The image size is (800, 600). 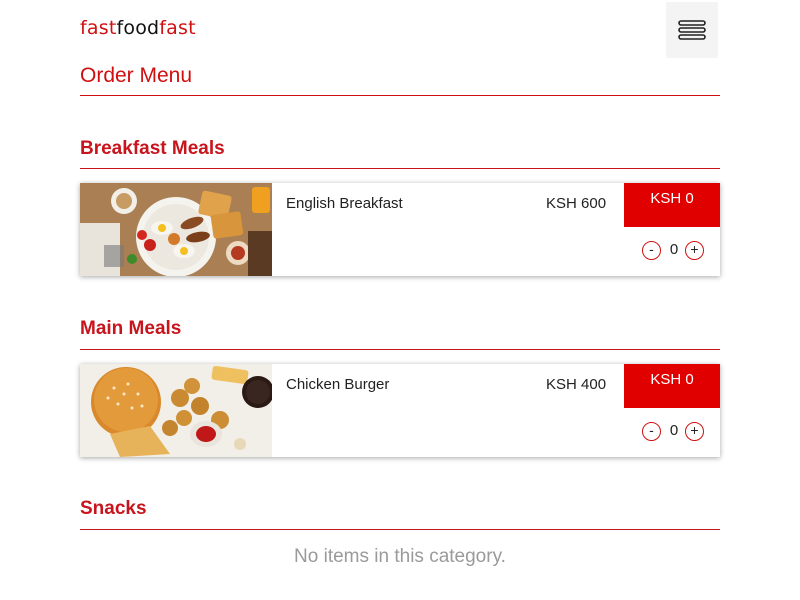 I want to click on page-title-divider, so click(x=400, y=95).